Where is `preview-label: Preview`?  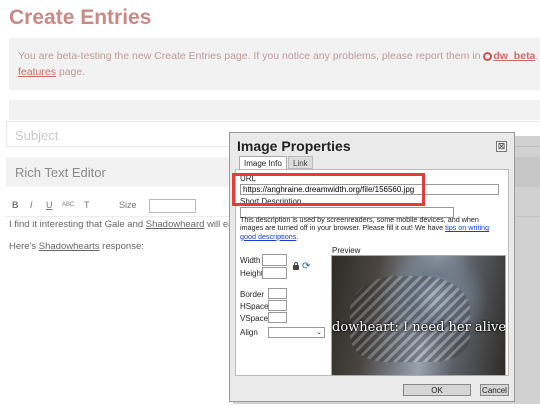 preview-label: Preview is located at coordinates (346, 250).